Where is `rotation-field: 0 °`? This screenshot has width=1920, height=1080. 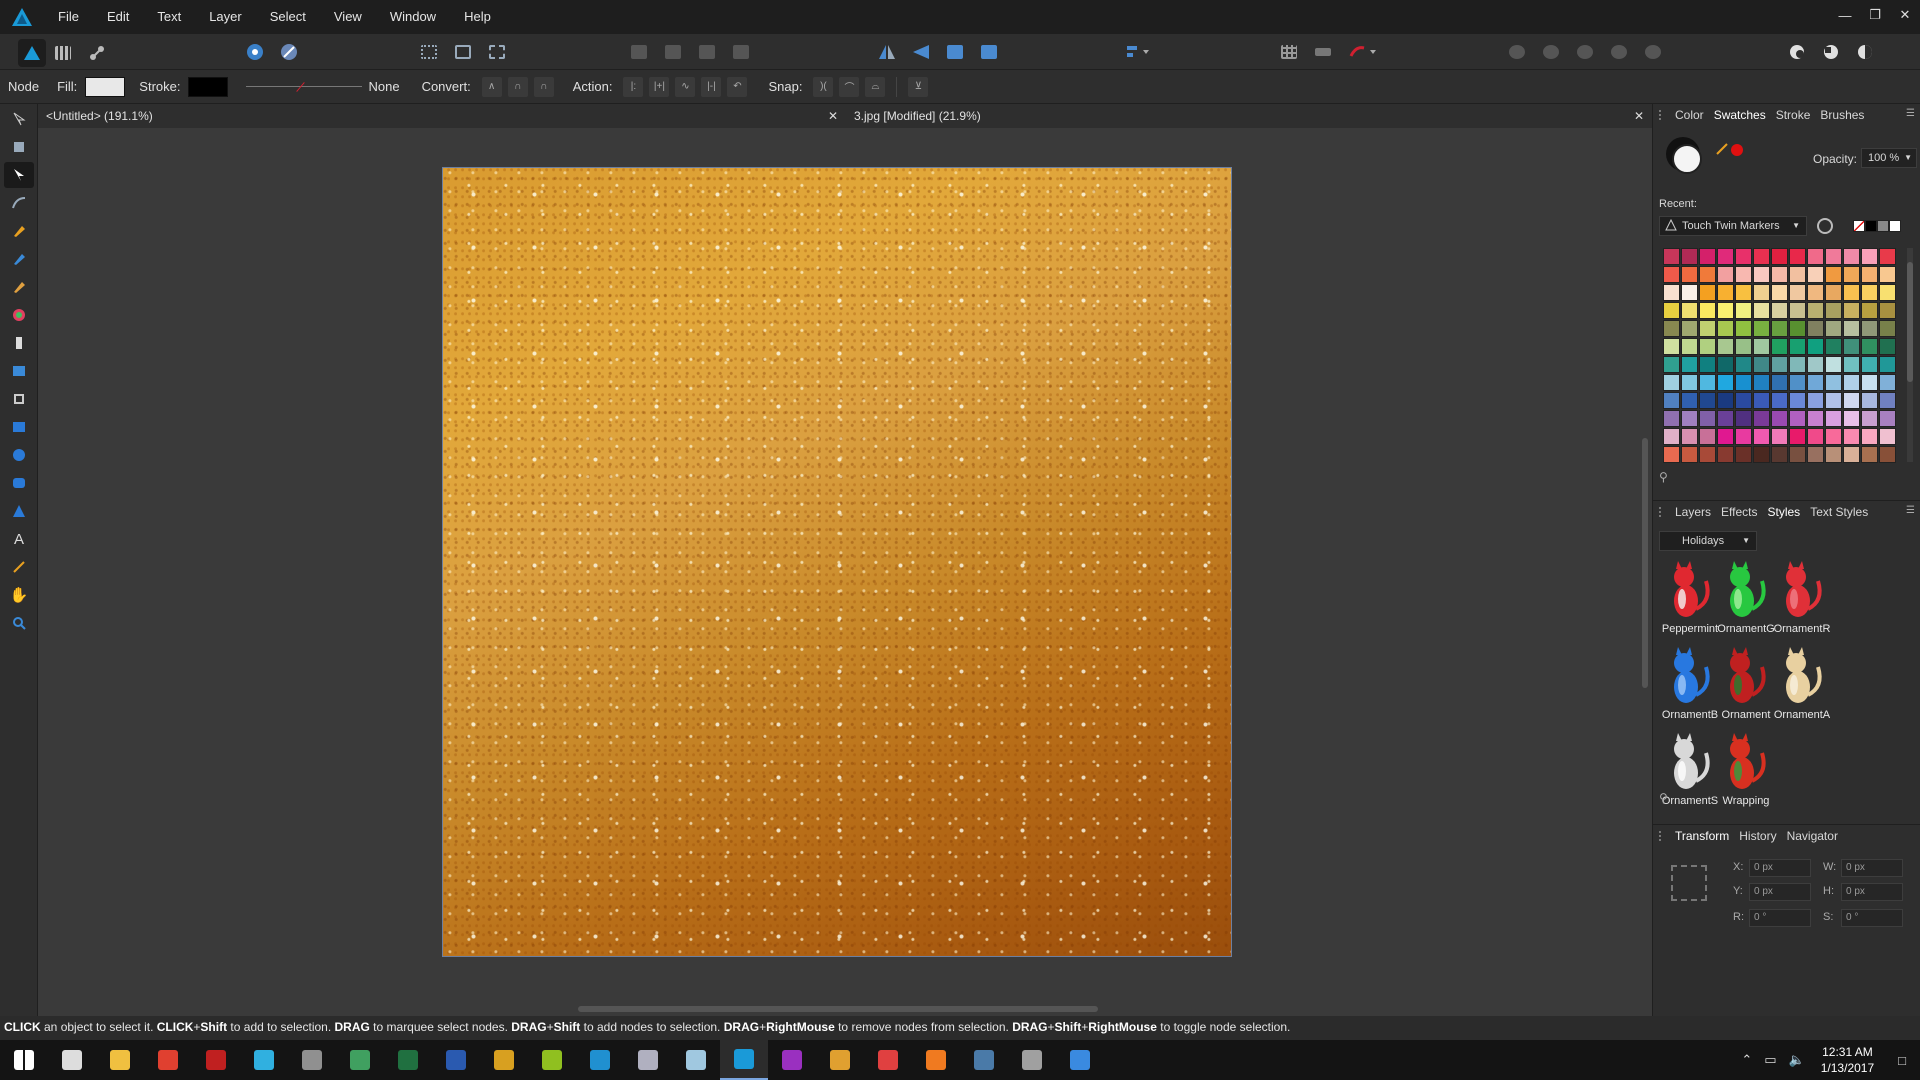 rotation-field: 0 ° is located at coordinates (1780, 918).